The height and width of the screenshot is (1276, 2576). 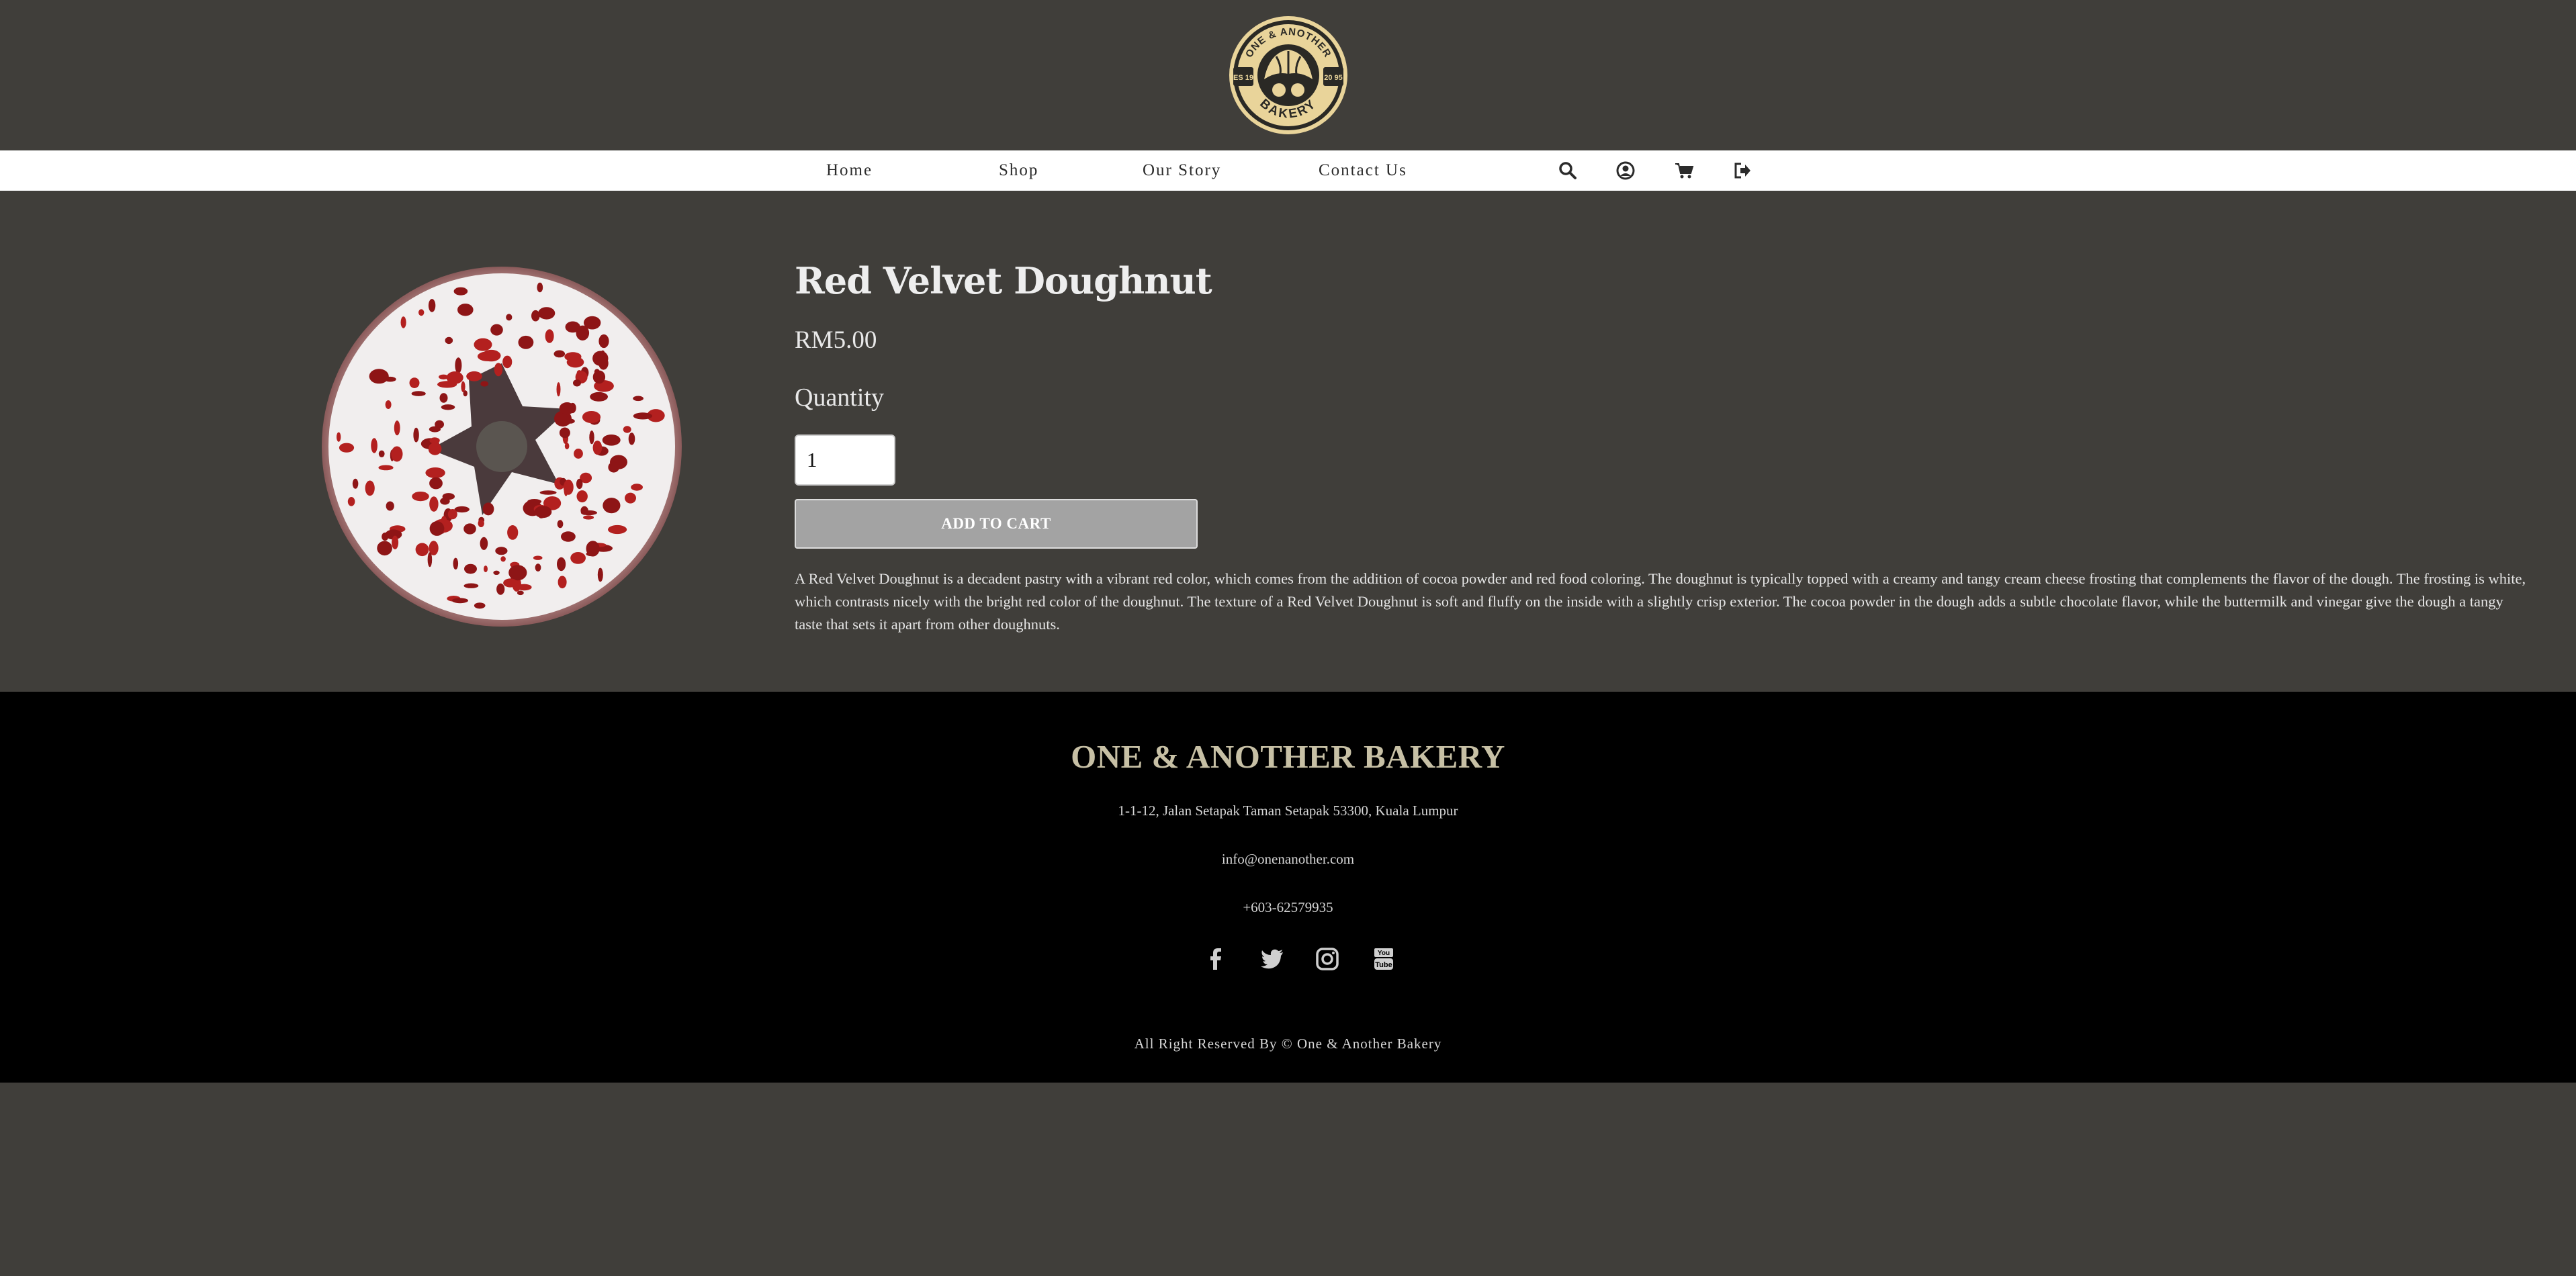 What do you see at coordinates (501, 450) in the screenshot?
I see `red-velvet-doughnut-image` at bounding box center [501, 450].